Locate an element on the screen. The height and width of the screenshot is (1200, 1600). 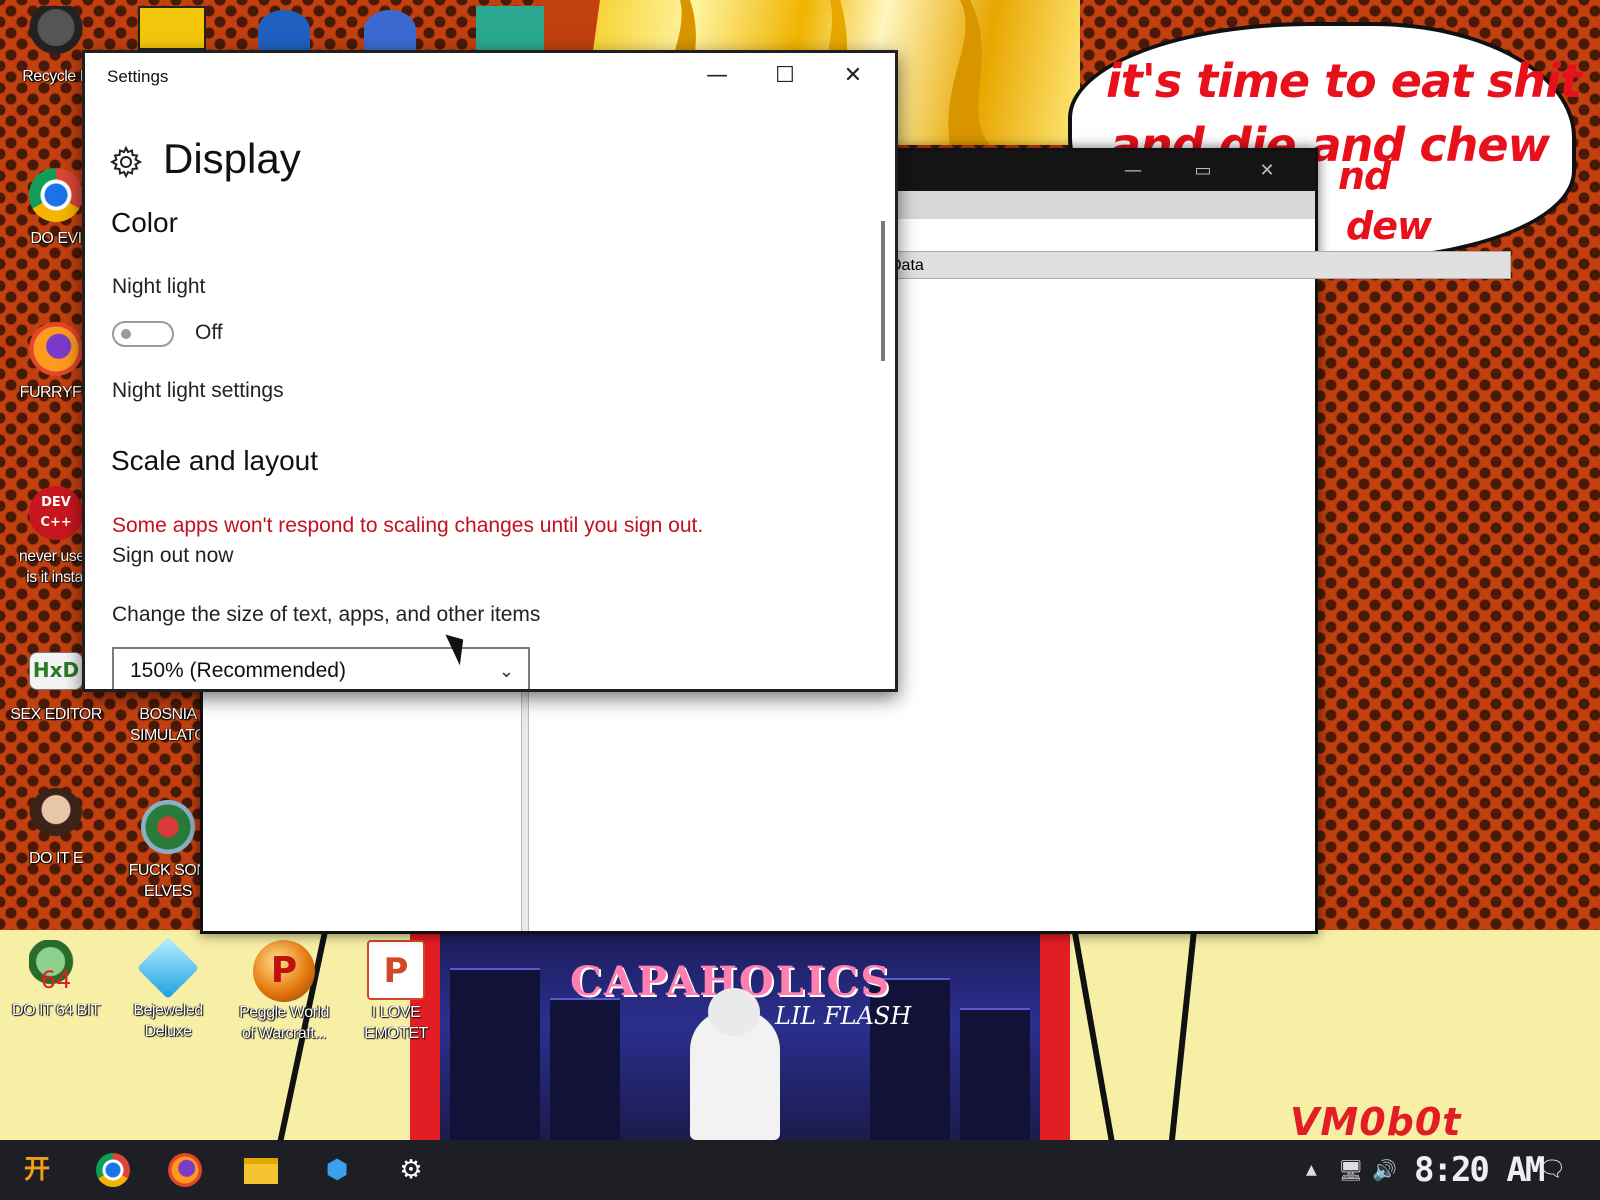
recycle-bin-icon is located at coordinates (56, 33).